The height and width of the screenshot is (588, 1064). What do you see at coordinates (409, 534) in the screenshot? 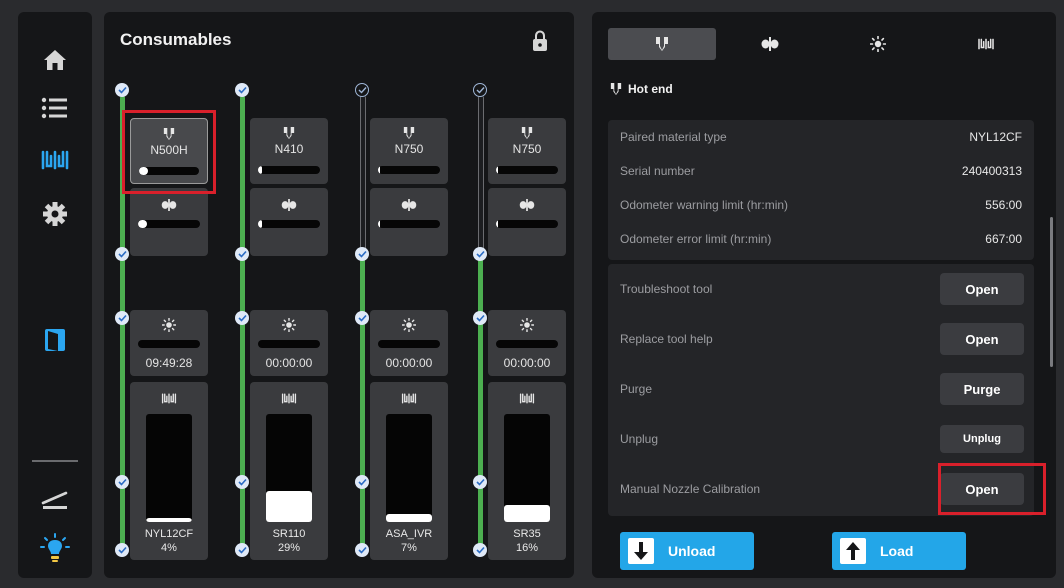
I see `spool-name: ASA_IVR` at bounding box center [409, 534].